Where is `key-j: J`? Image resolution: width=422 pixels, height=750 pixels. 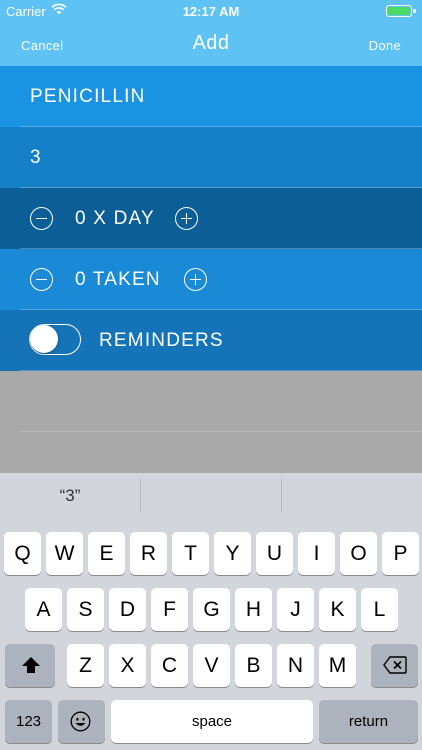
key-j: J is located at coordinates (295, 609).